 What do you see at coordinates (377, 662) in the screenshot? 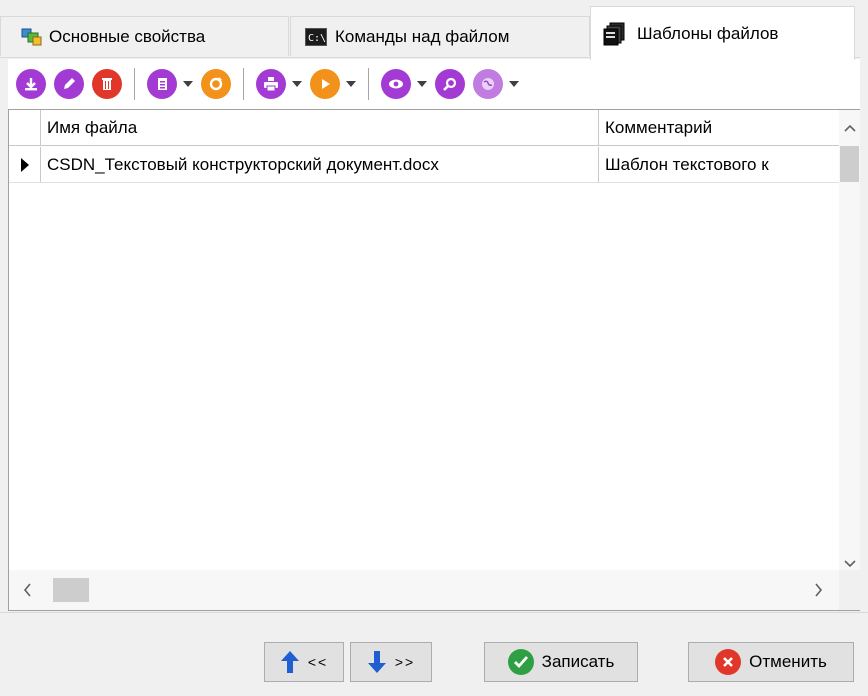
I see `arrow-down-icon` at bounding box center [377, 662].